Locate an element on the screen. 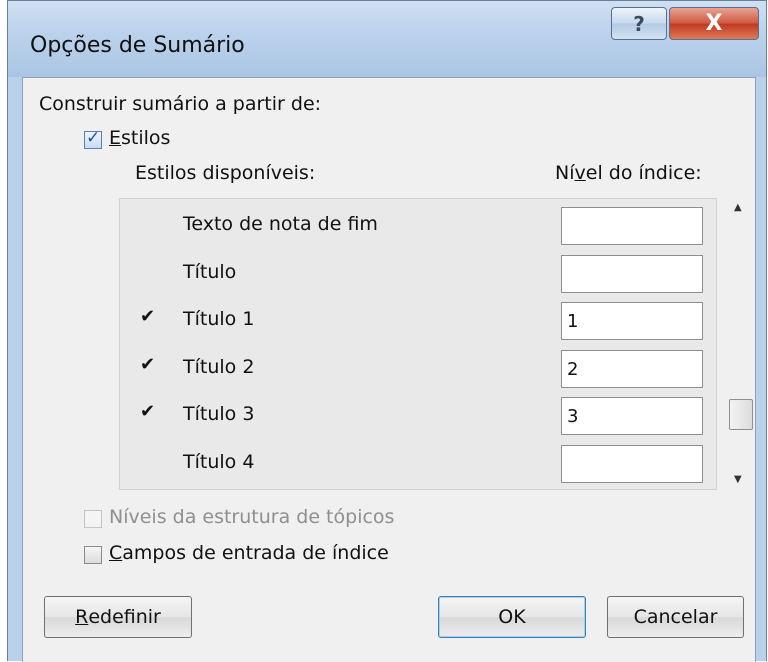  style-list-row: ✔ Título 1 1 is located at coordinates (419, 321).